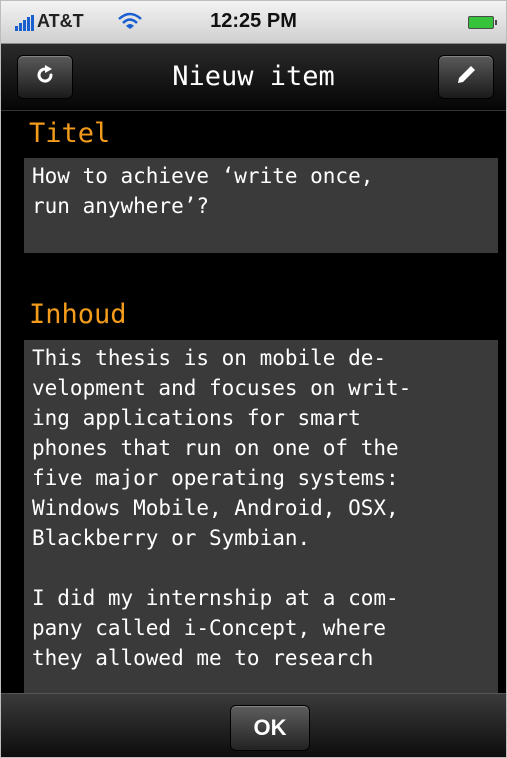 The height and width of the screenshot is (758, 507). I want to click on bottom-toolbar: OK, so click(253, 725).